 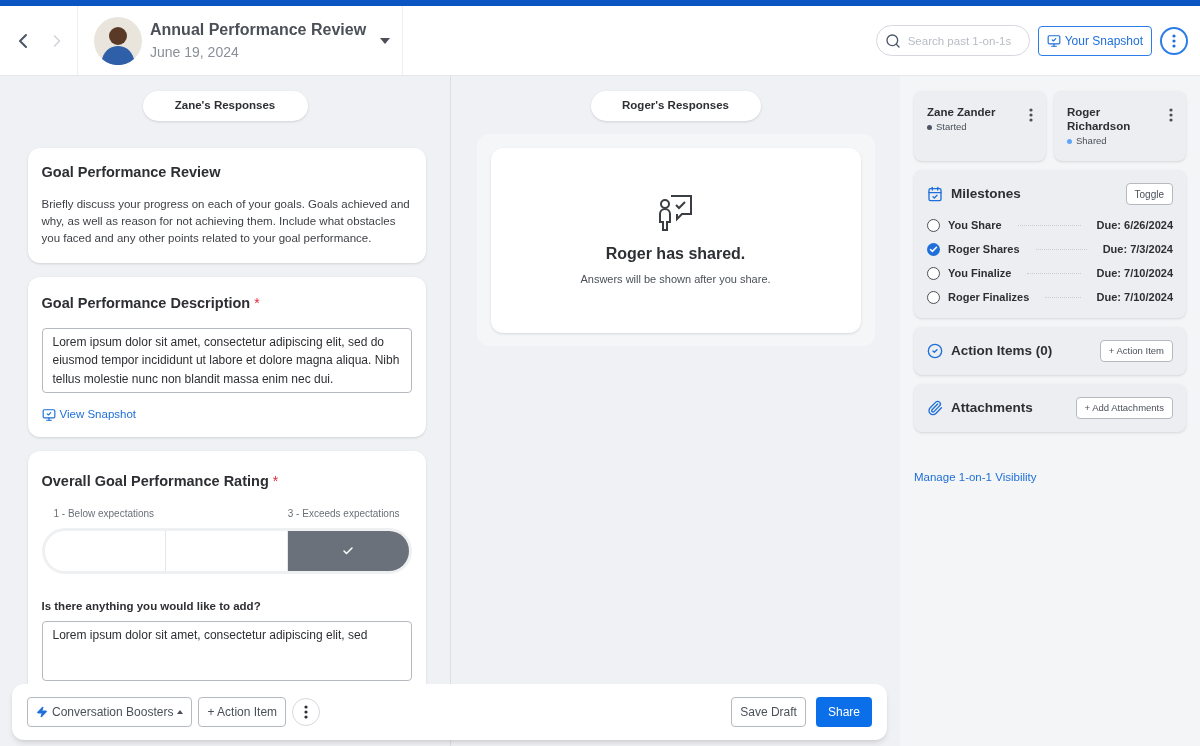 I want to click on rating-option, so click(x=347, y=551).